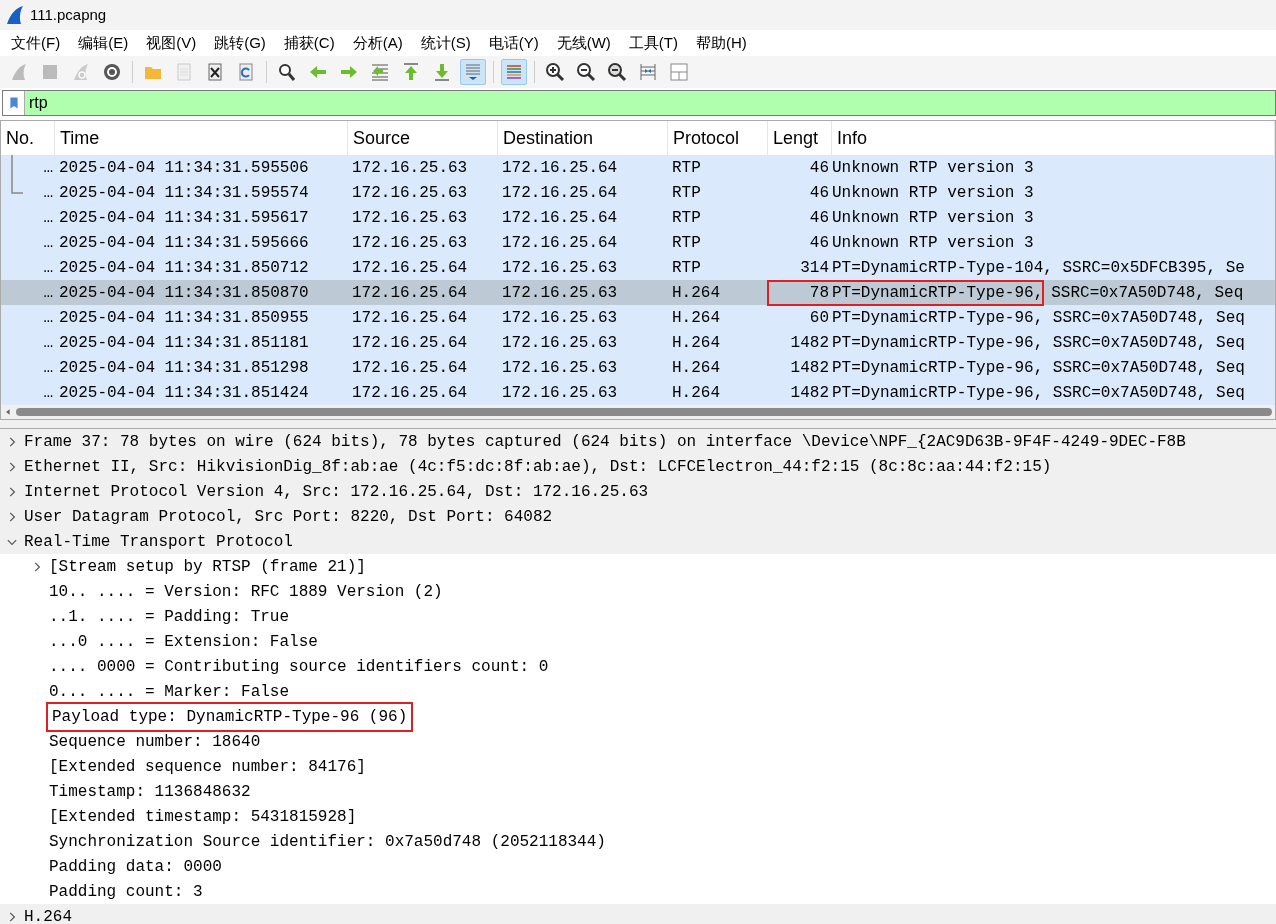 The height and width of the screenshot is (924, 1276). What do you see at coordinates (638, 841) in the screenshot?
I see `tree-row: Synchronization Source identifier: 0x7a50d748 (2052118344)` at bounding box center [638, 841].